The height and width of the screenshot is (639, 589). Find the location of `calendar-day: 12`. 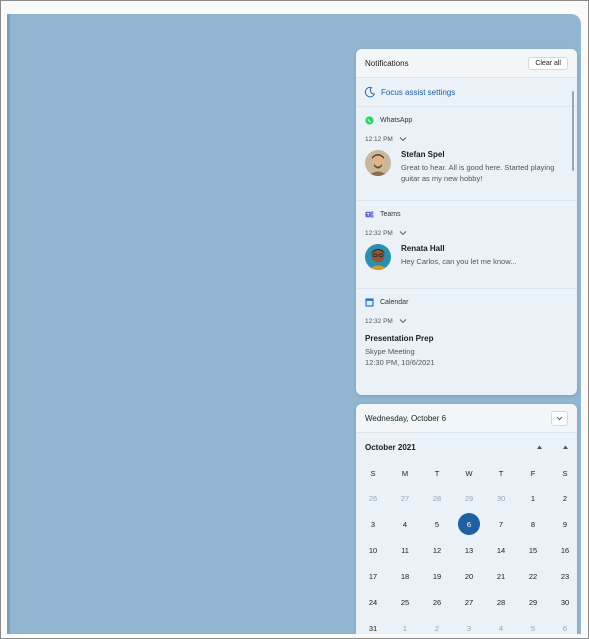

calendar-day: 12 is located at coordinates (437, 550).